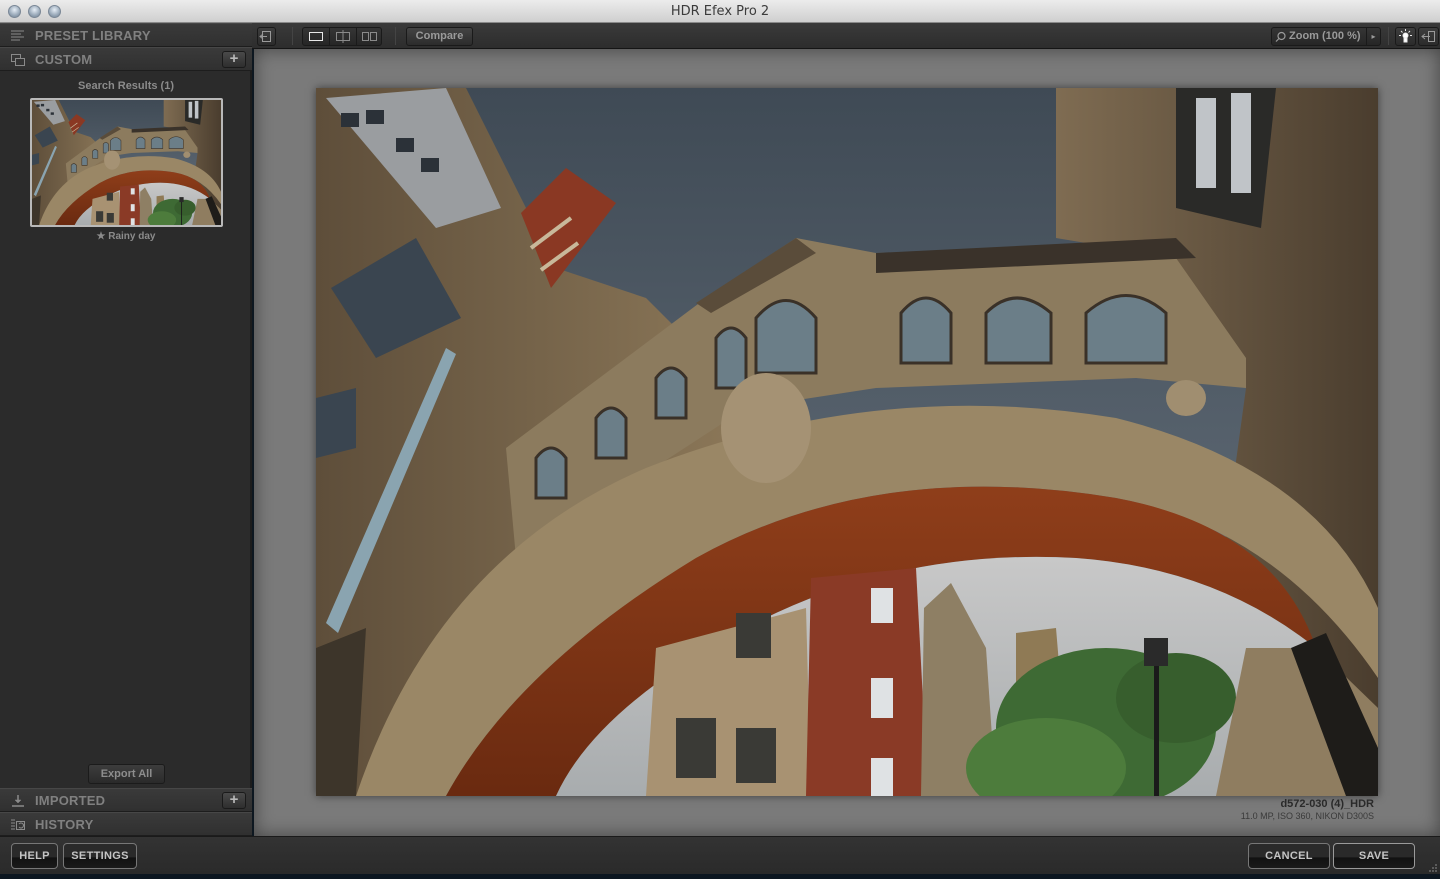 This screenshot has height=879, width=1440. I want to click on side-by-side-view-button, so click(370, 36).